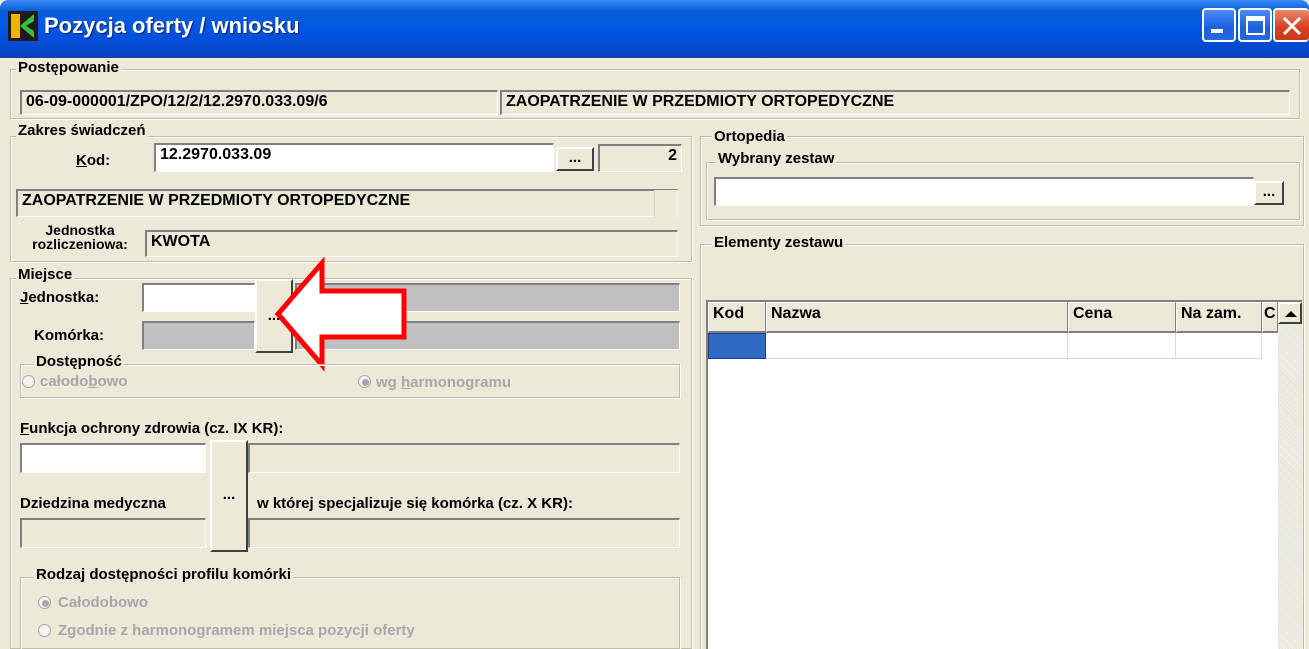 The height and width of the screenshot is (649, 1309). I want to click on komorka-label: Komórka:, so click(69, 335).